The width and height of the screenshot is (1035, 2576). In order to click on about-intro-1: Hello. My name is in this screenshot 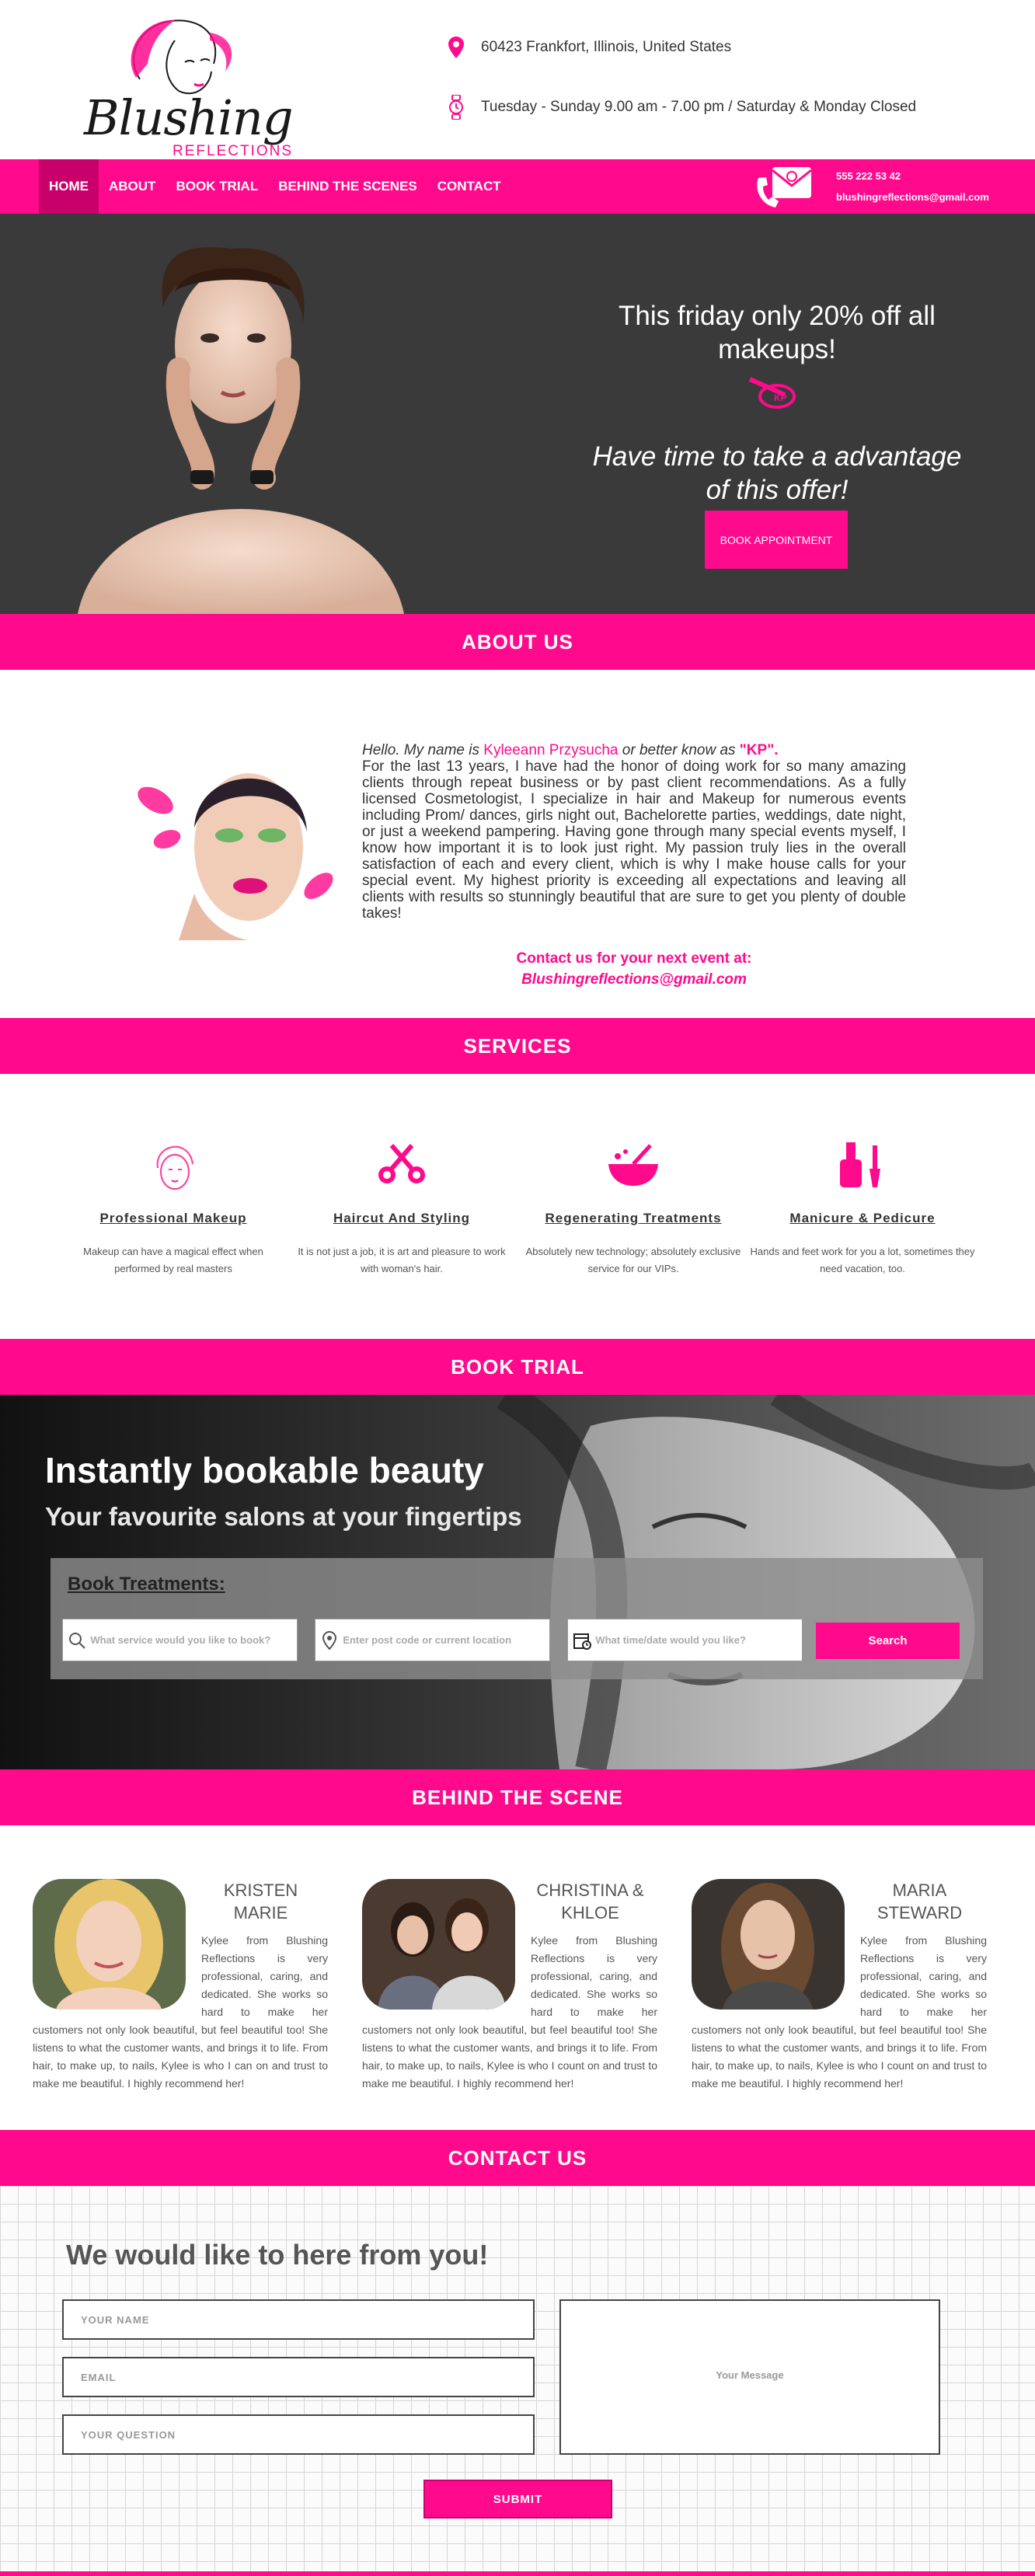, I will do `click(423, 750)`.